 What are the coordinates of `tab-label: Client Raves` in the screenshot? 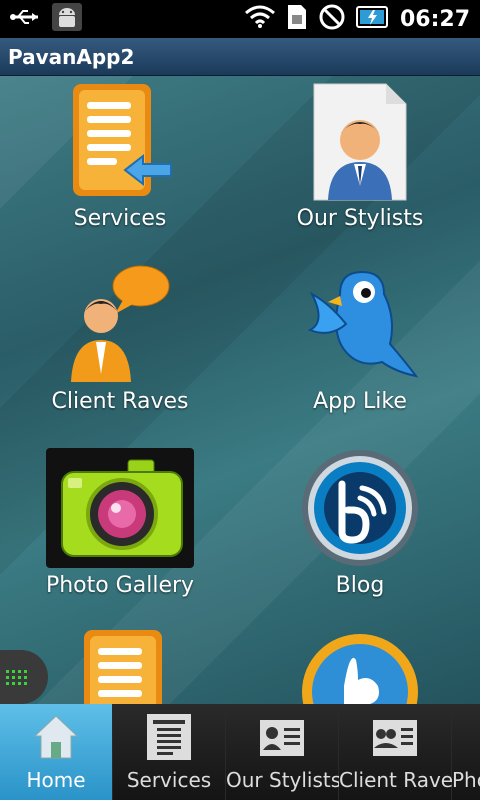 It's located at (401, 780).